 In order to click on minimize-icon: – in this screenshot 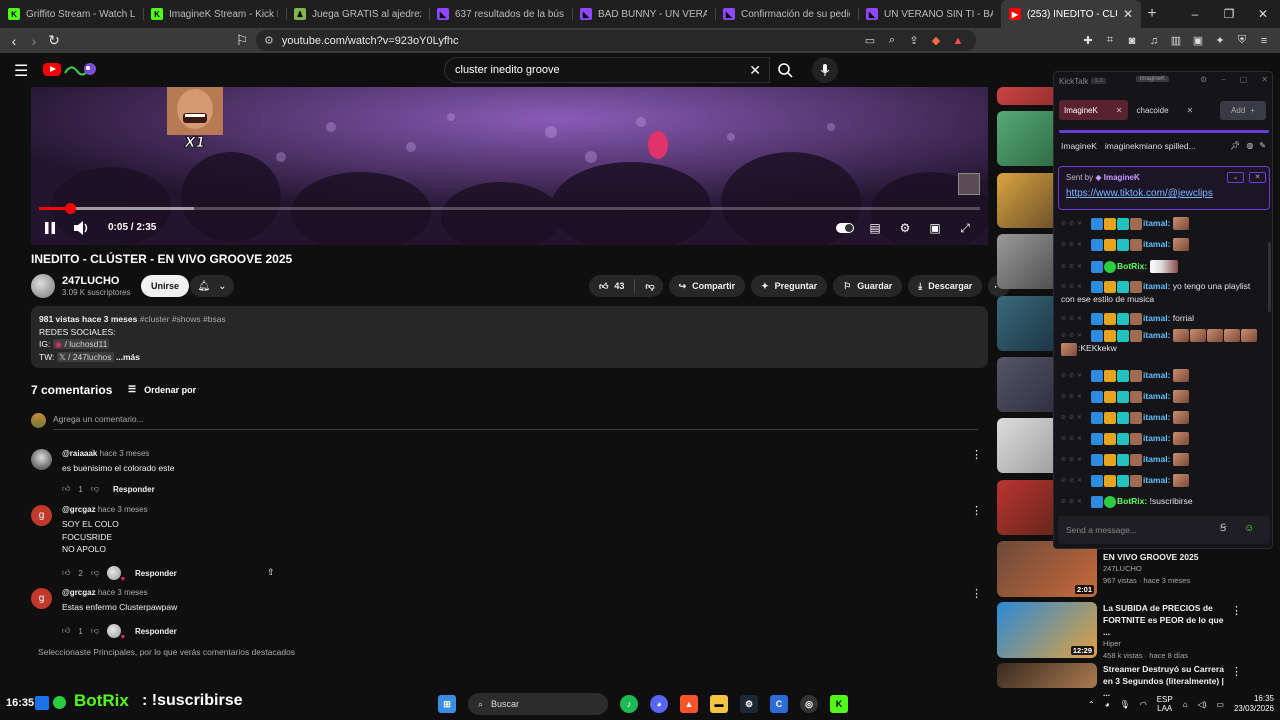, I will do `click(1223, 79)`.